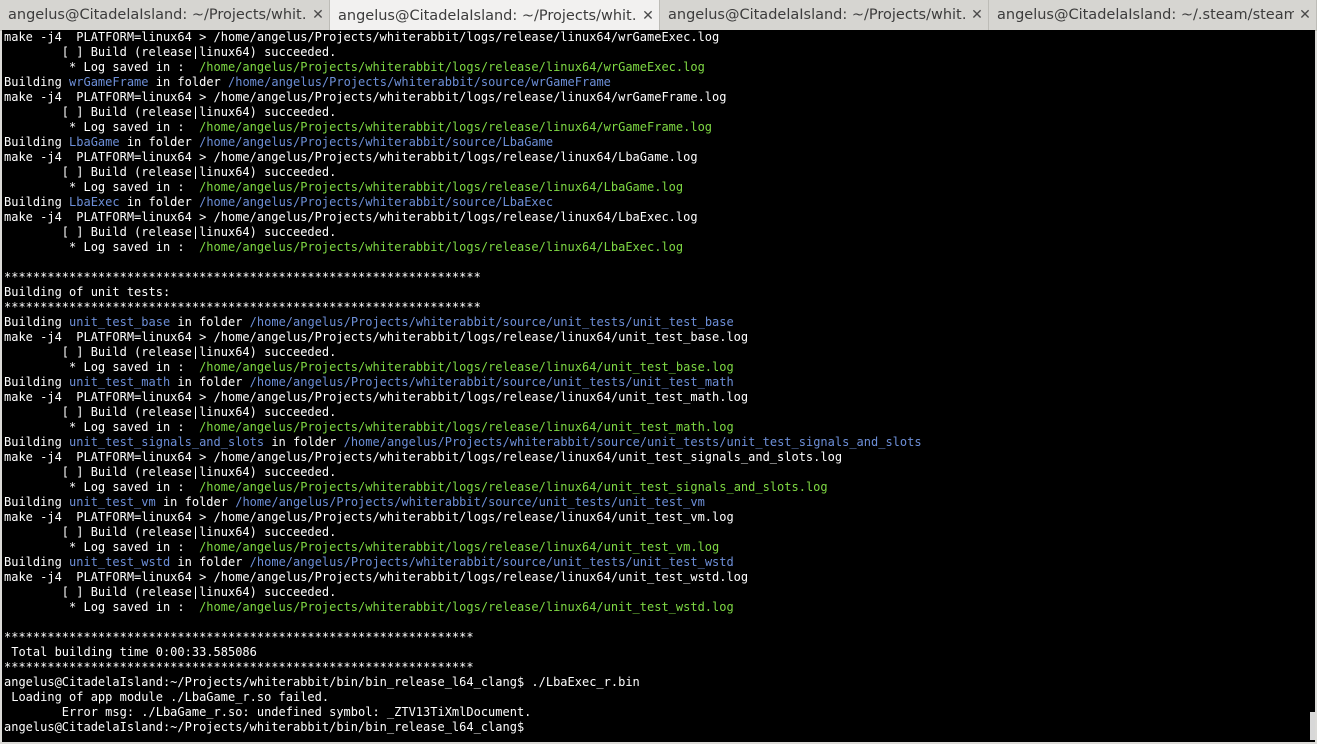 Image resolution: width=1317 pixels, height=744 pixels. I want to click on path-text: unit_test_vm, so click(112, 502).